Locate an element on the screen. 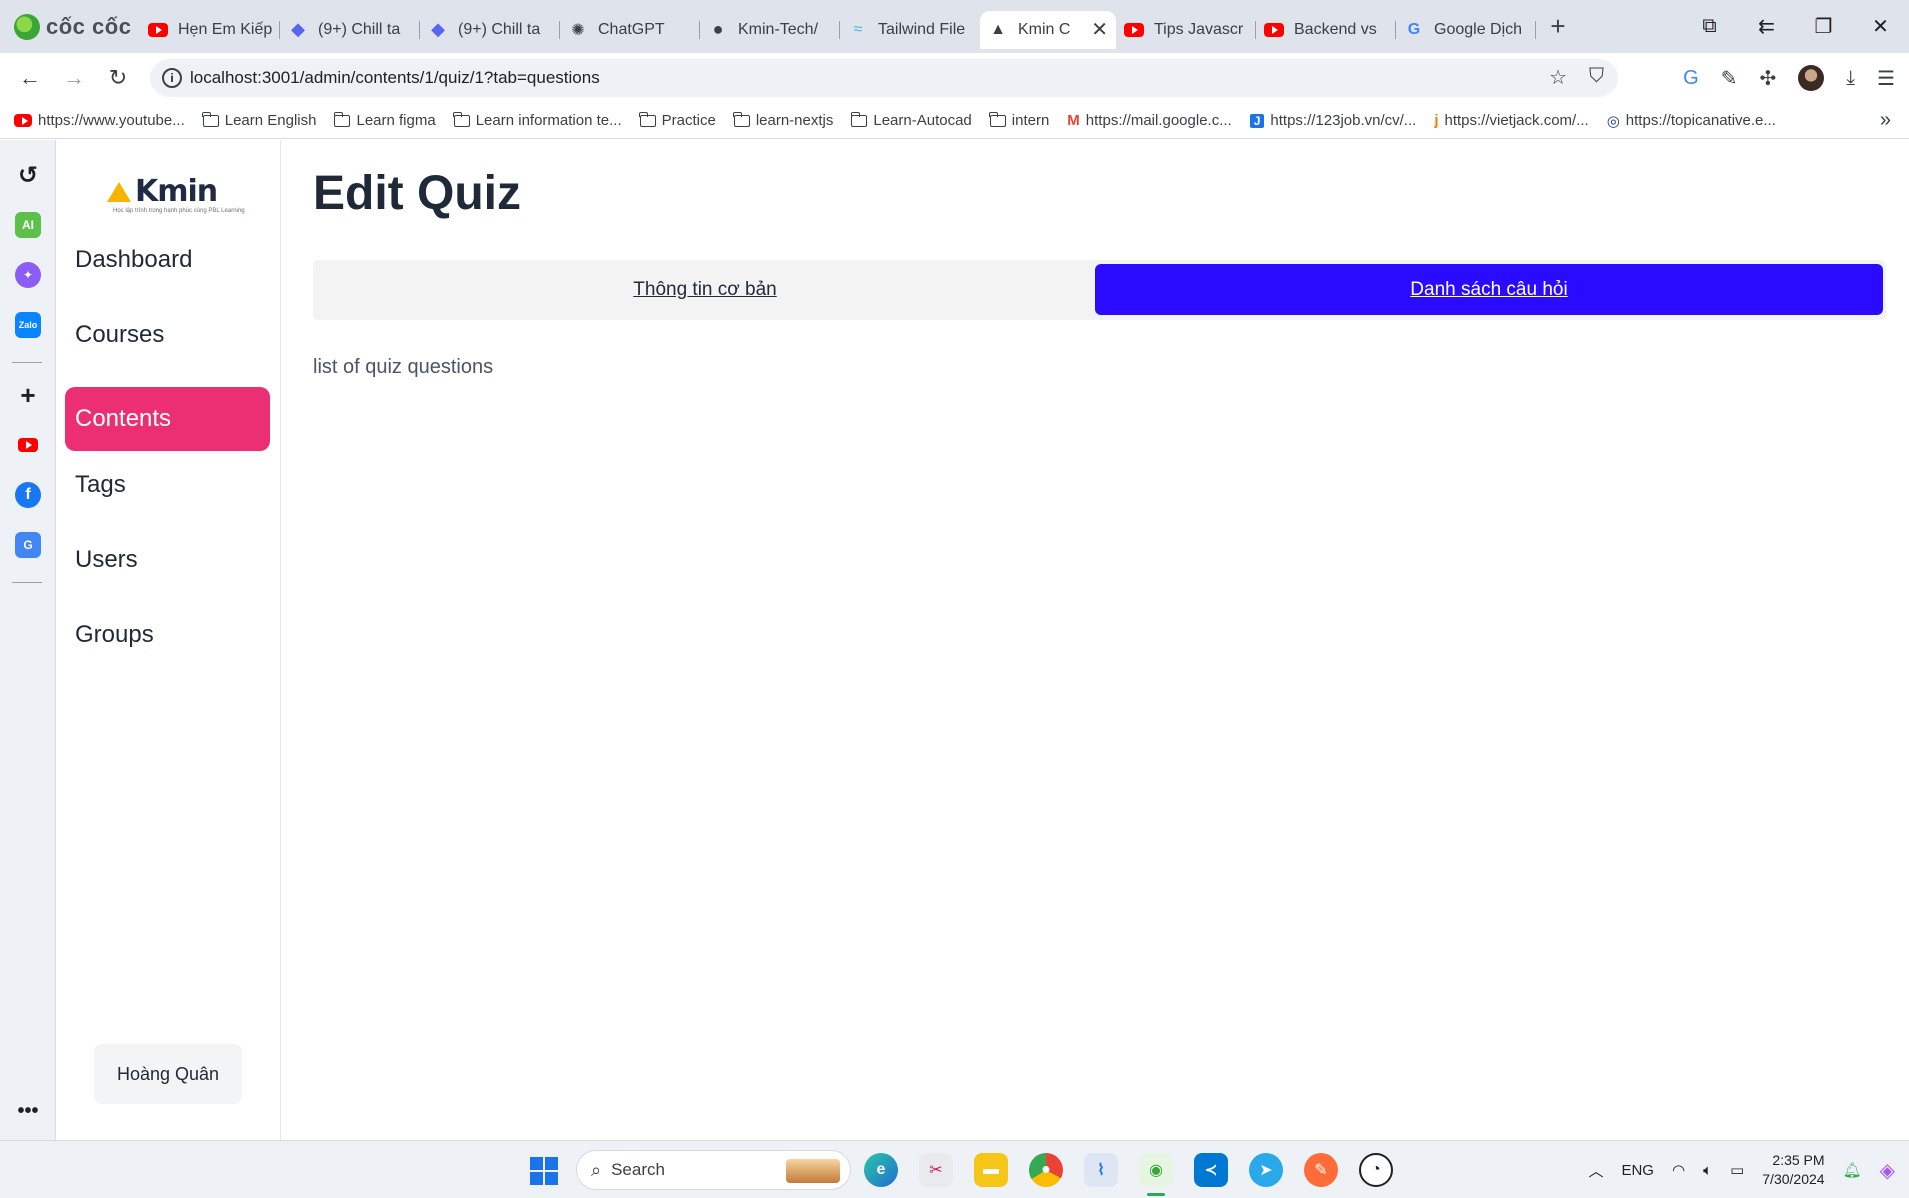  taskbar-search: ⌕ Search is located at coordinates (713, 1170).